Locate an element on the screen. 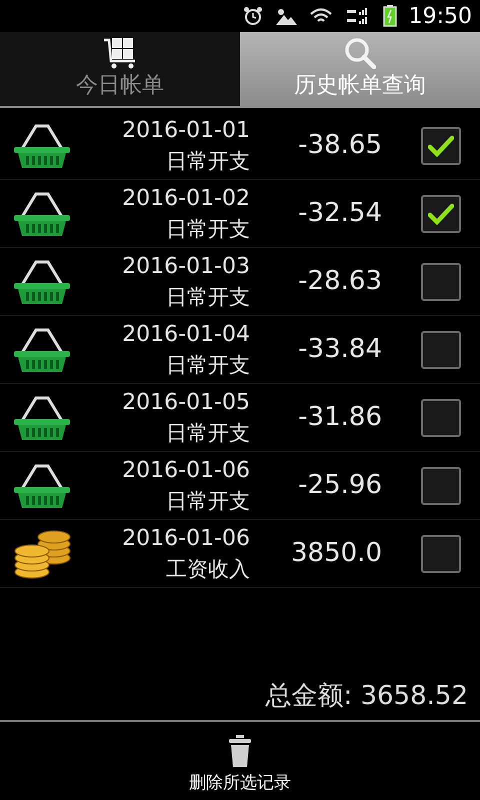 The image size is (480, 800). record-amount: -31.86 is located at coordinates (339, 417).